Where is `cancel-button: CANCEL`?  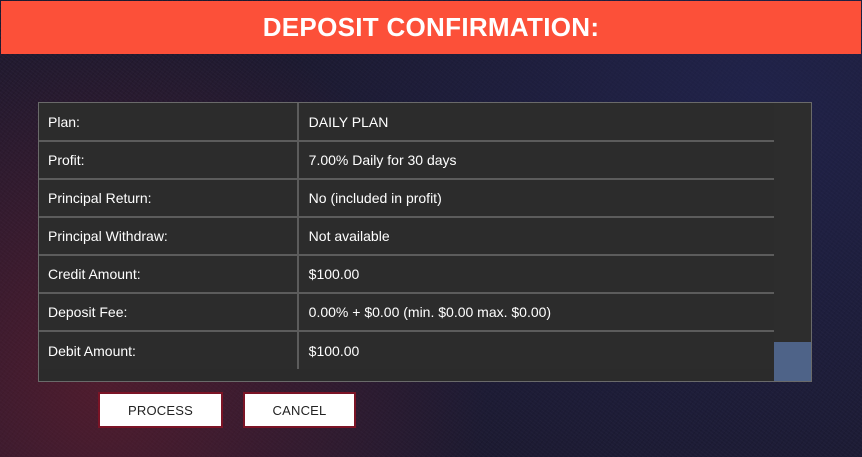
cancel-button: CANCEL is located at coordinates (299, 410).